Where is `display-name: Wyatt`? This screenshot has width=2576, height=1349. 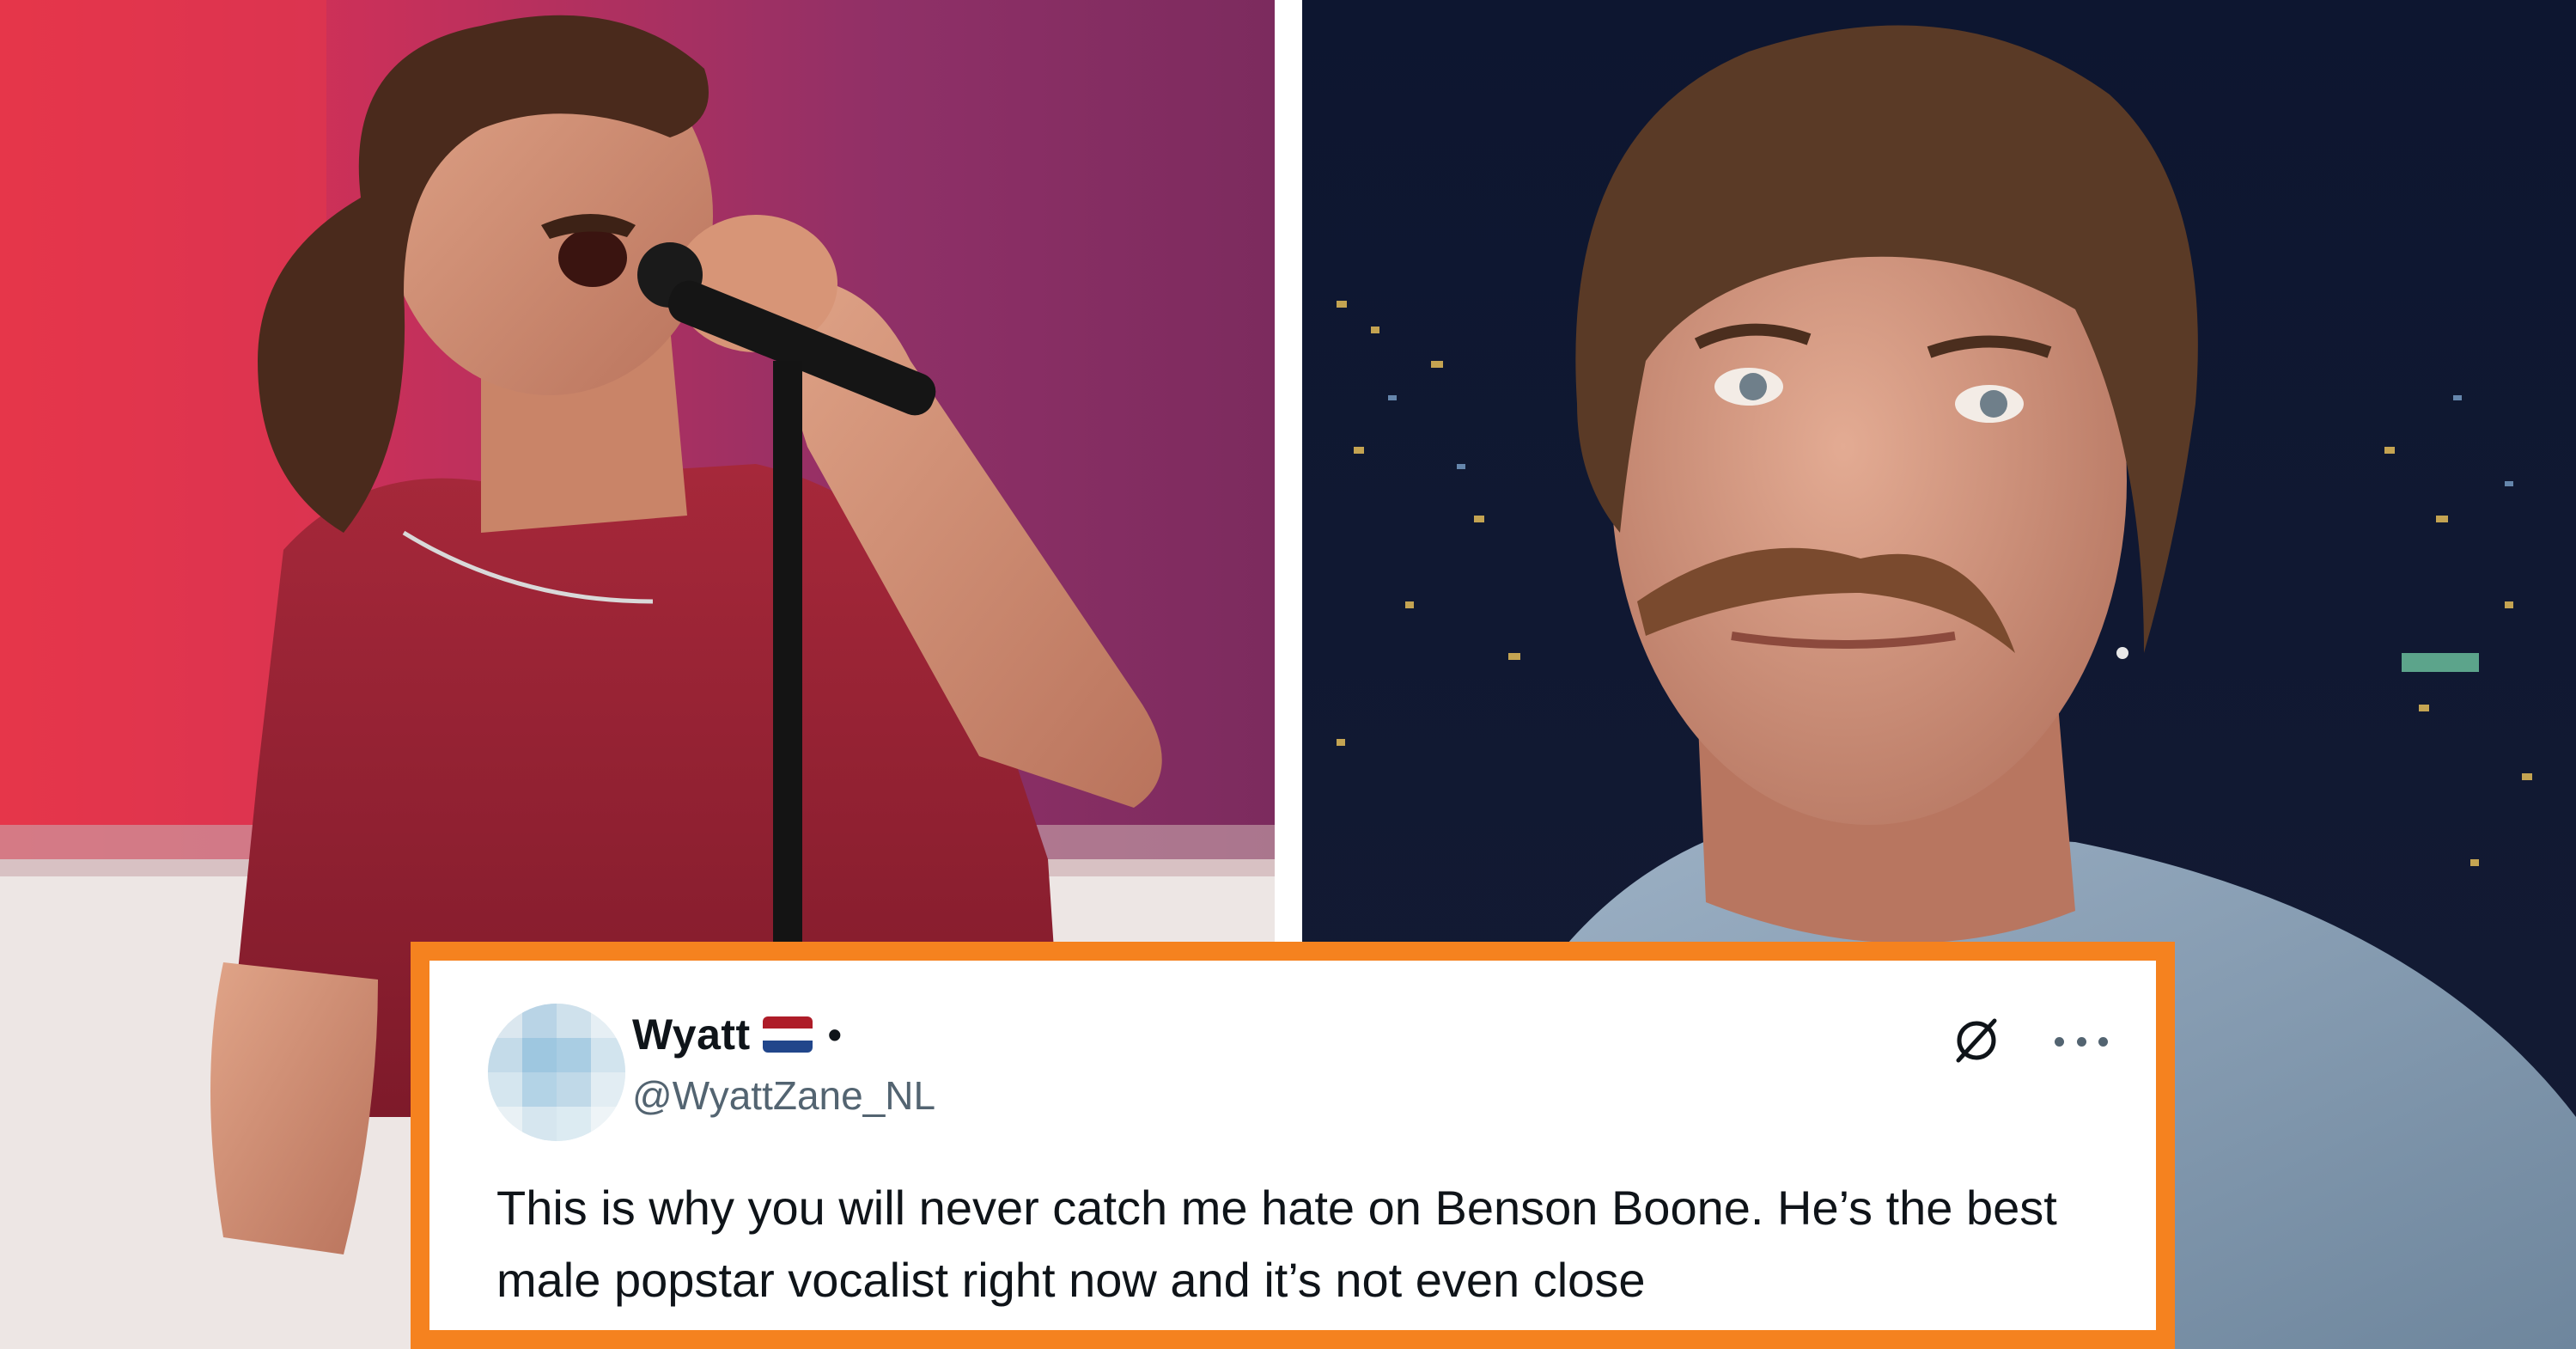 display-name: Wyatt is located at coordinates (691, 1035).